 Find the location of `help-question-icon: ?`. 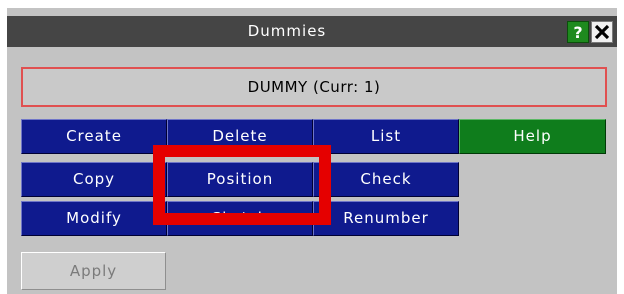

help-question-icon: ? is located at coordinates (578, 32).